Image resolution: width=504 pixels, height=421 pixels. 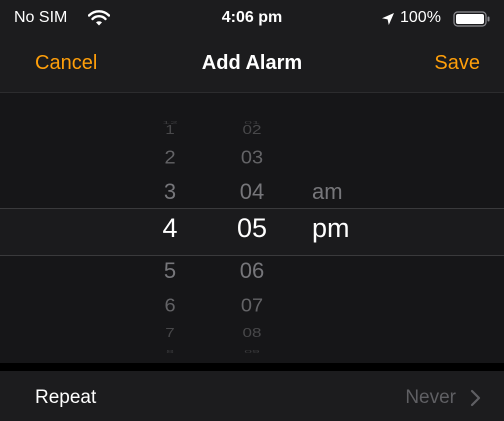 I want to click on picker-hour: 2, so click(x=170, y=158).